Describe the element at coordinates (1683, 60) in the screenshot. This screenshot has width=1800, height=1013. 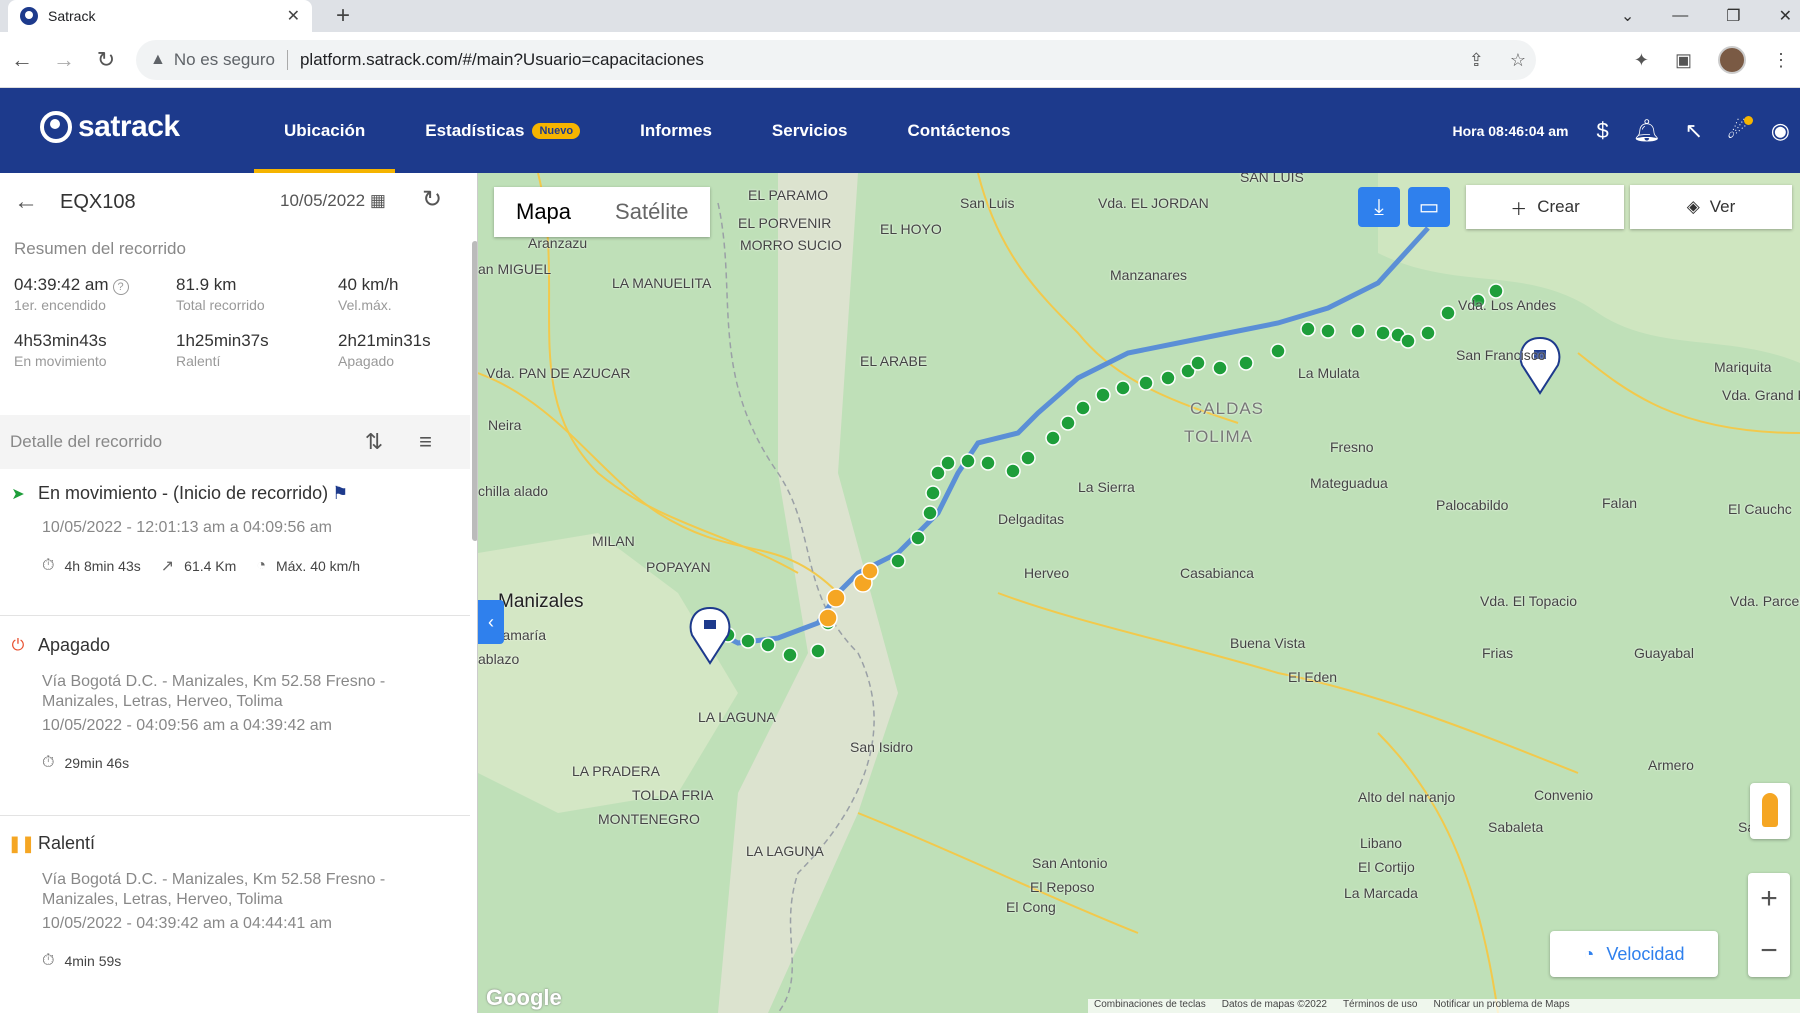
I see `side-panel-icon: ▣` at that location.